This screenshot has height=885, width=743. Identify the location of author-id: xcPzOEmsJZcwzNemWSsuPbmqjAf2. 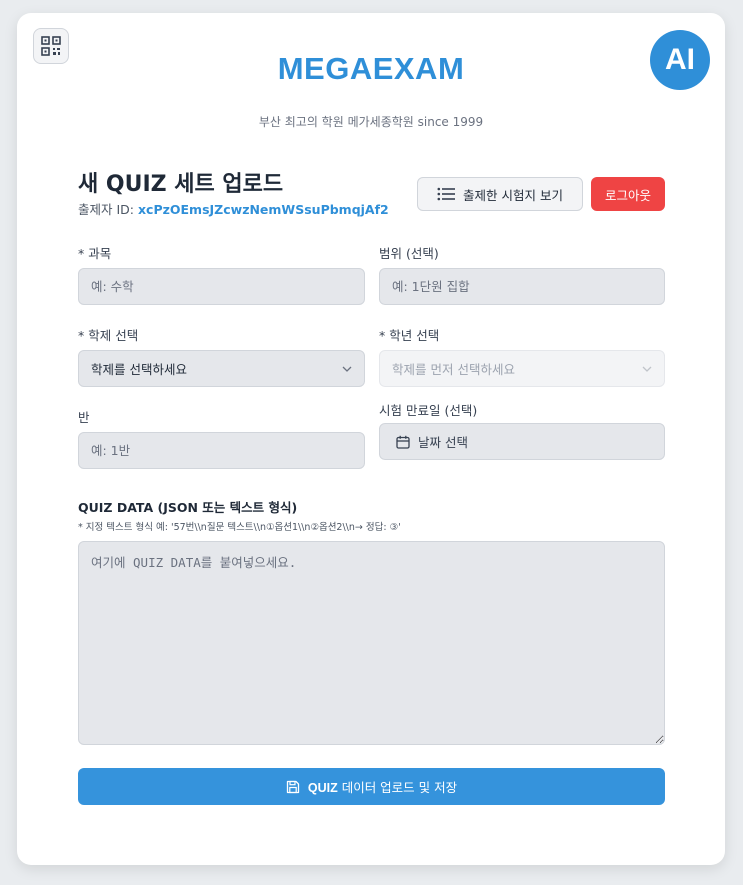
(263, 209).